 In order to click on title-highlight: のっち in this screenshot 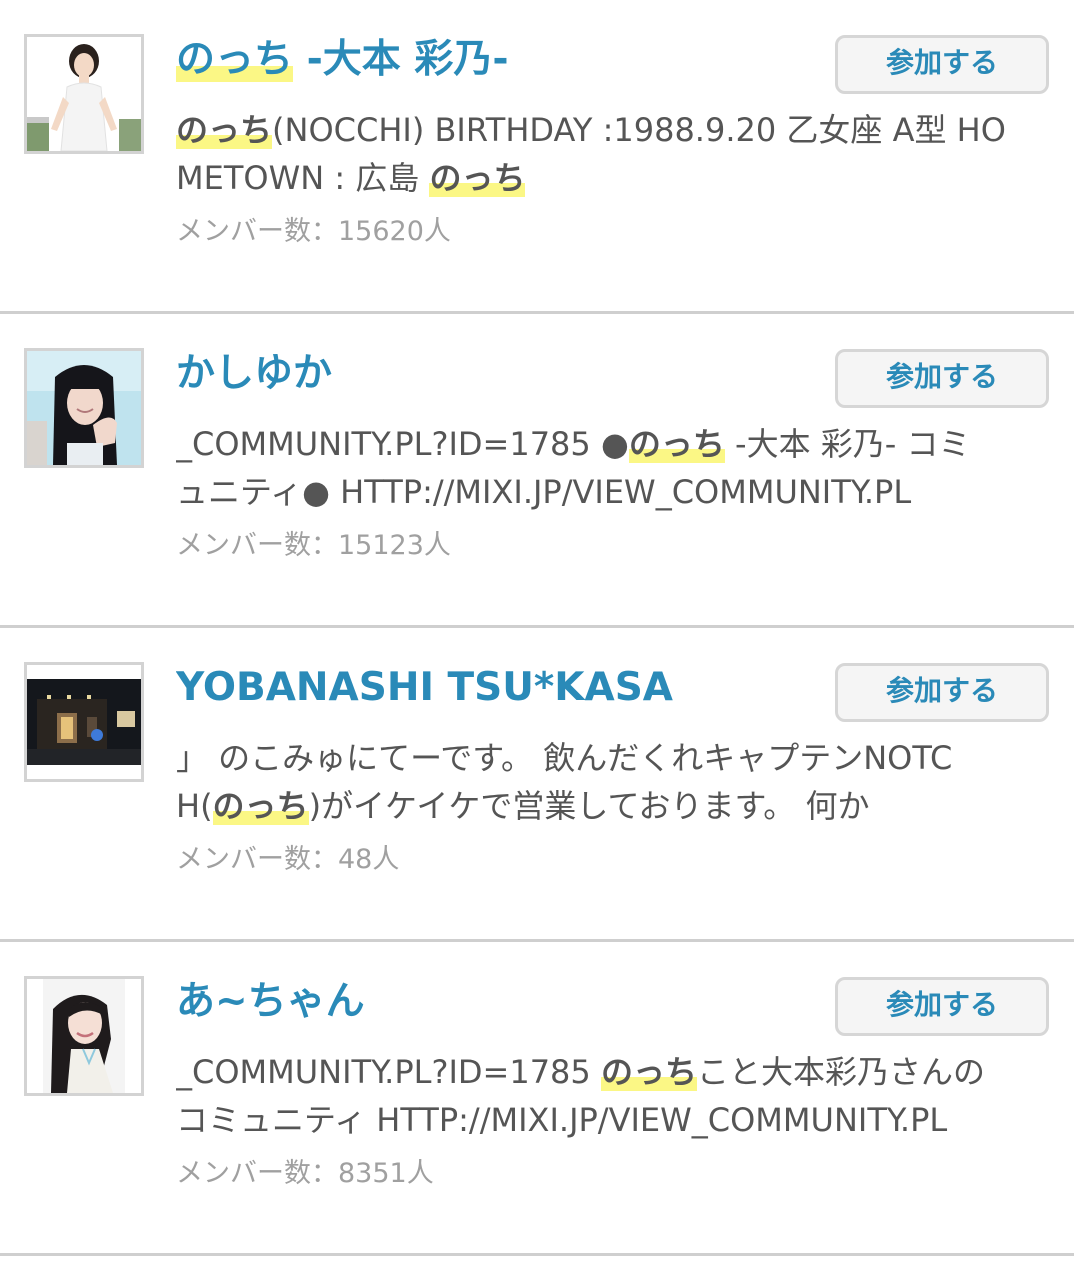, I will do `click(235, 59)`.